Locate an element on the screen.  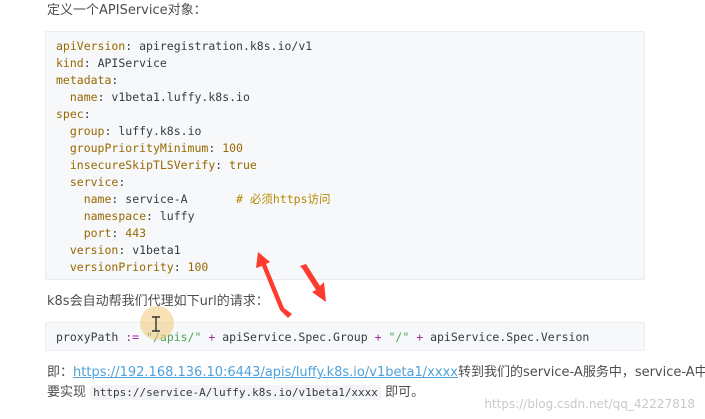
annotation-arrows is located at coordinates (291, 285).